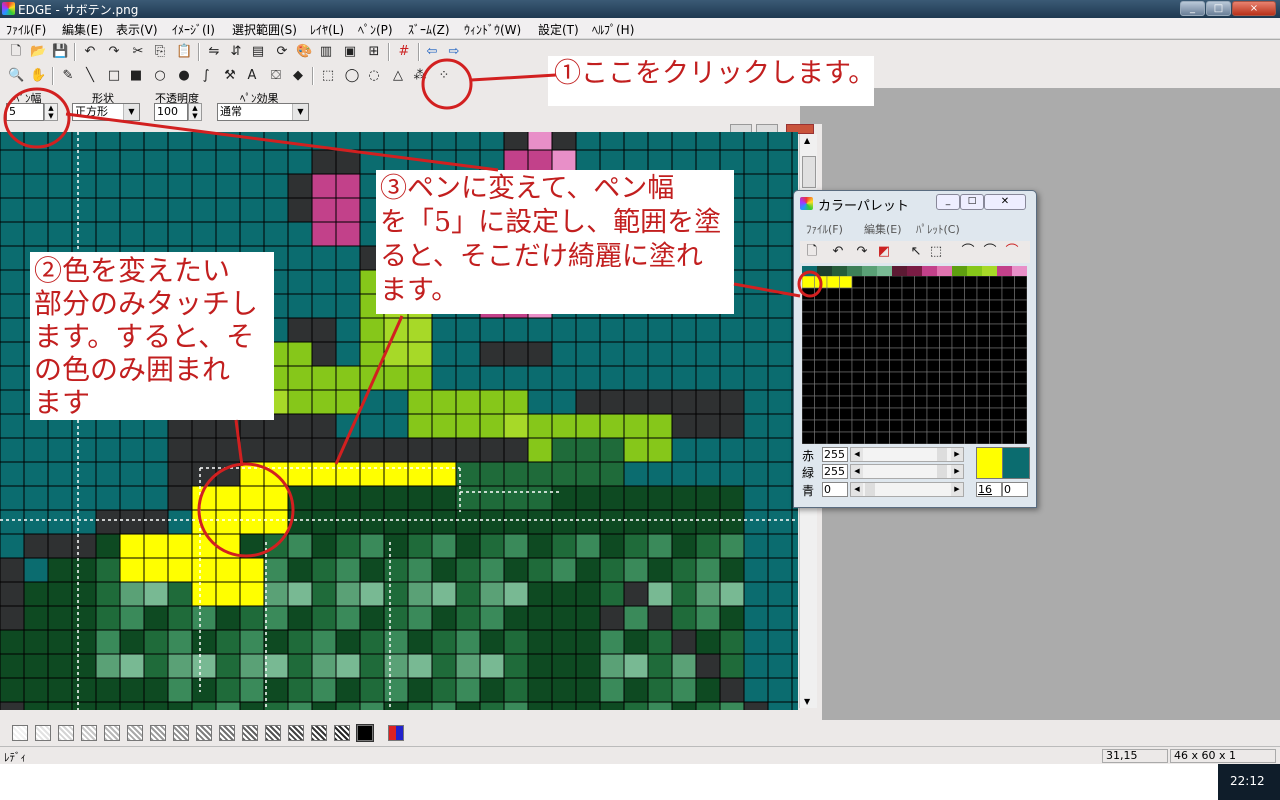 Image resolution: width=1280 pixels, height=800 pixels. Describe the element at coordinates (193, 29) in the screenshot. I see `menu-image: ｲﾒｰｼﾞ(I)` at that location.